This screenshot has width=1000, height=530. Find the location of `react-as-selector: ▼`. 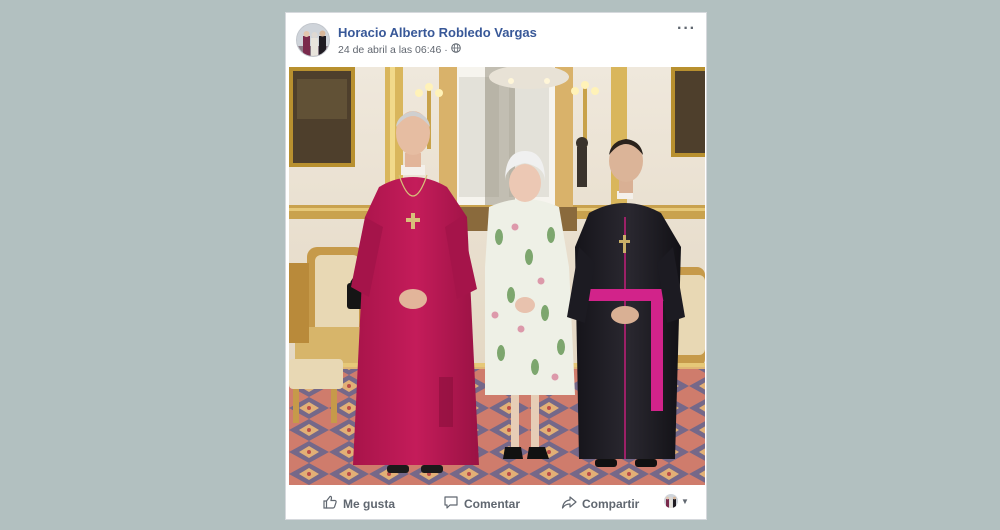

react-as-selector: ▼ is located at coordinates (676, 501).